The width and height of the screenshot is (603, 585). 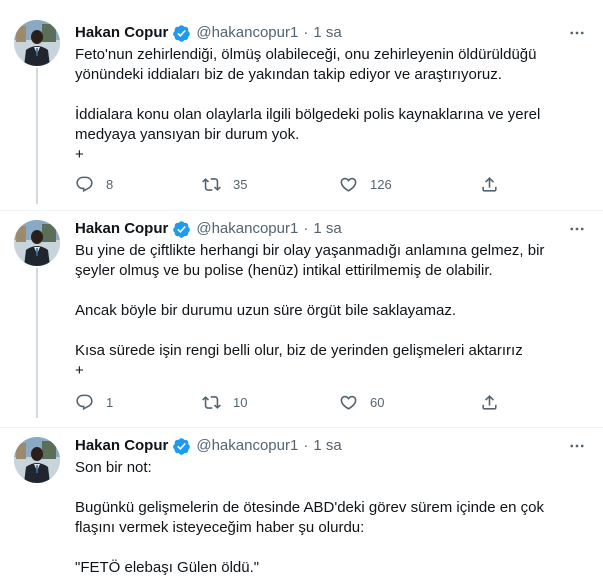 What do you see at coordinates (94, 402) in the screenshot?
I see `reply-button: 1` at bounding box center [94, 402].